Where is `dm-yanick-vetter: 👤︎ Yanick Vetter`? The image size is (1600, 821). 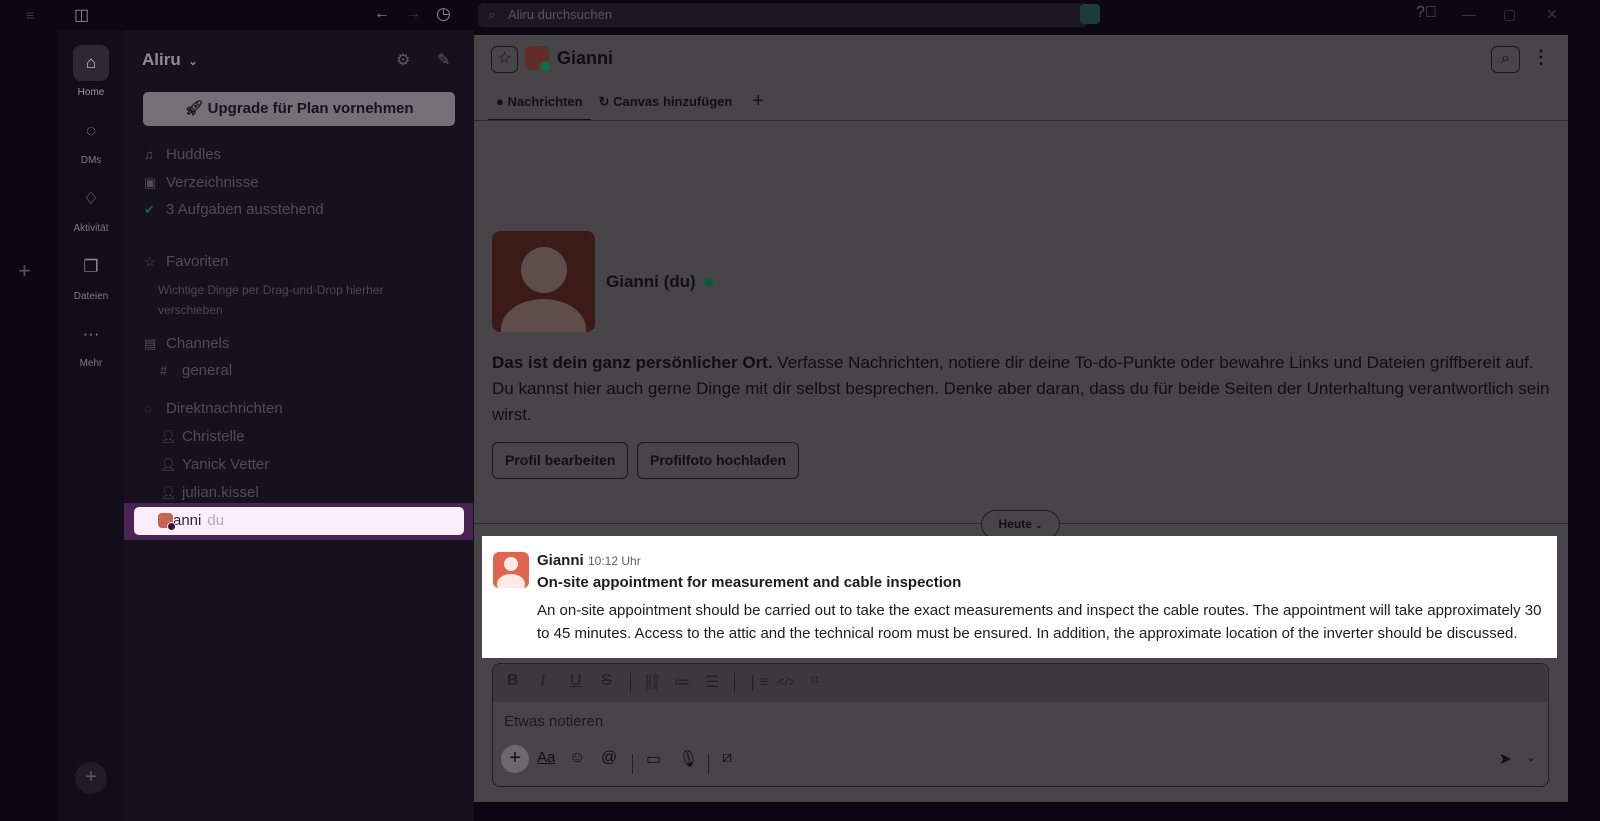 dm-yanick-vetter: 👤︎ Yanick Vetter is located at coordinates (214, 464).